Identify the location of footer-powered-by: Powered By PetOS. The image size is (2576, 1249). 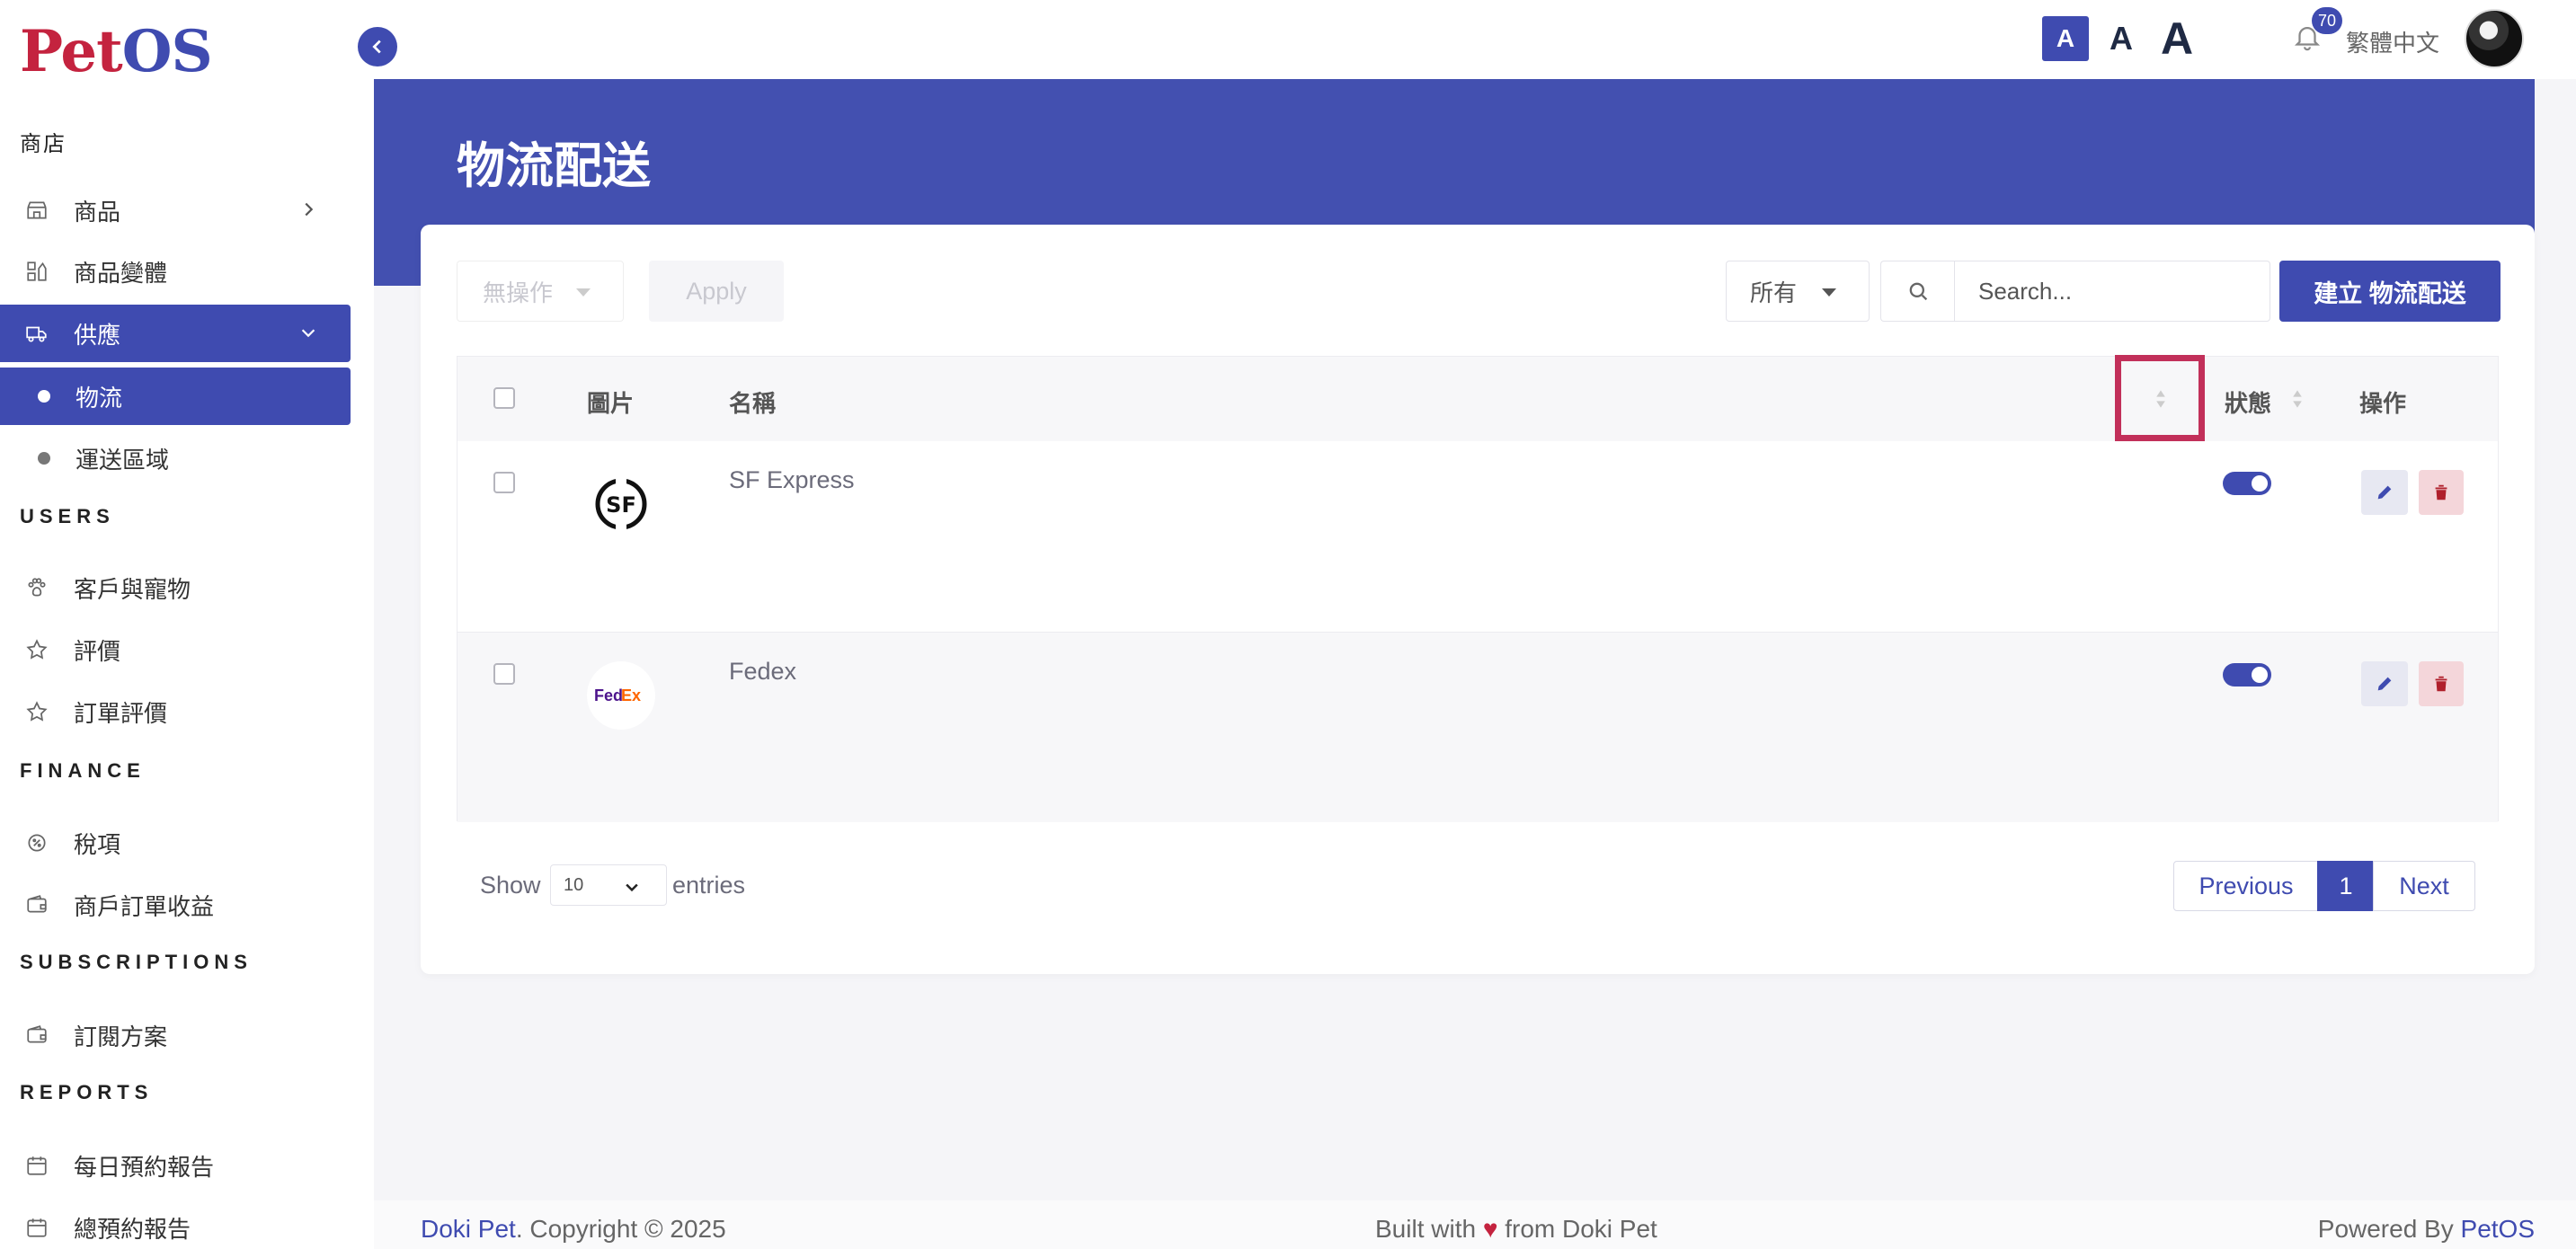
(2426, 1229).